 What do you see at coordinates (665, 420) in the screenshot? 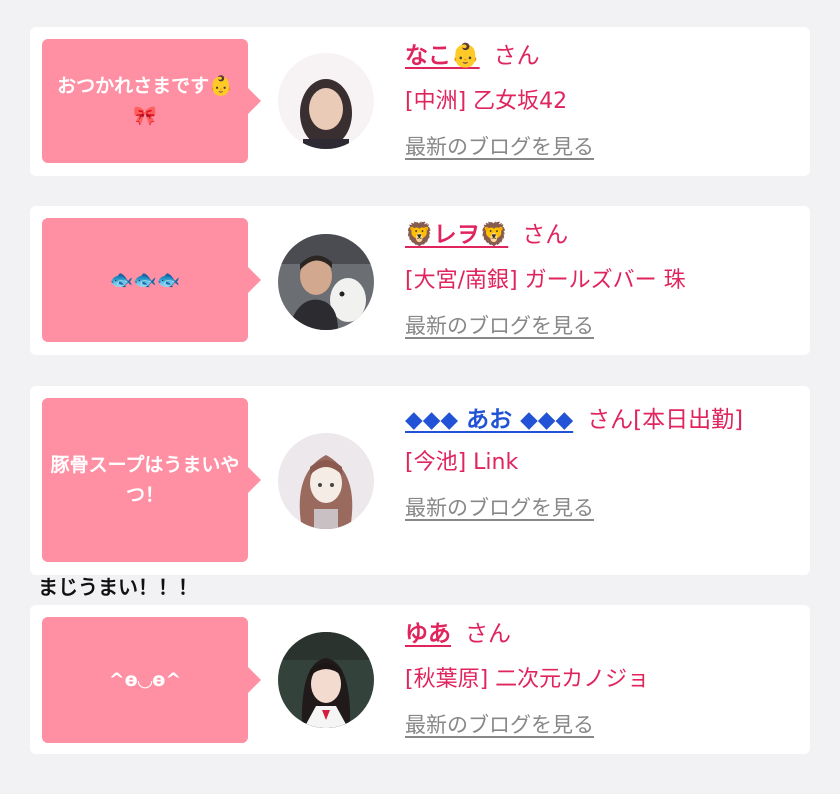
I see `honorific: さん[本日出勤]` at bounding box center [665, 420].